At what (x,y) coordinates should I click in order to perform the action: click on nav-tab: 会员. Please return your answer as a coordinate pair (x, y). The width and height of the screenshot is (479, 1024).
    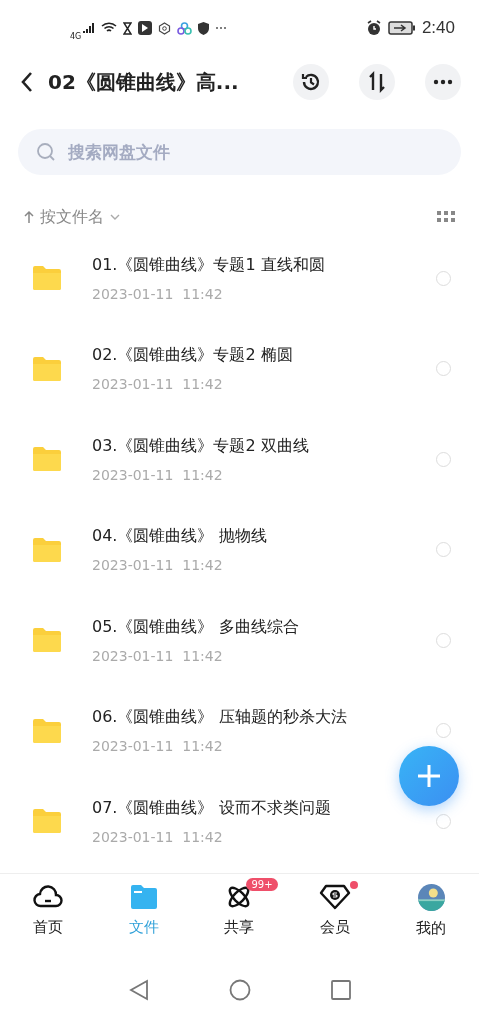
    Looking at the image, I should click on (335, 910).